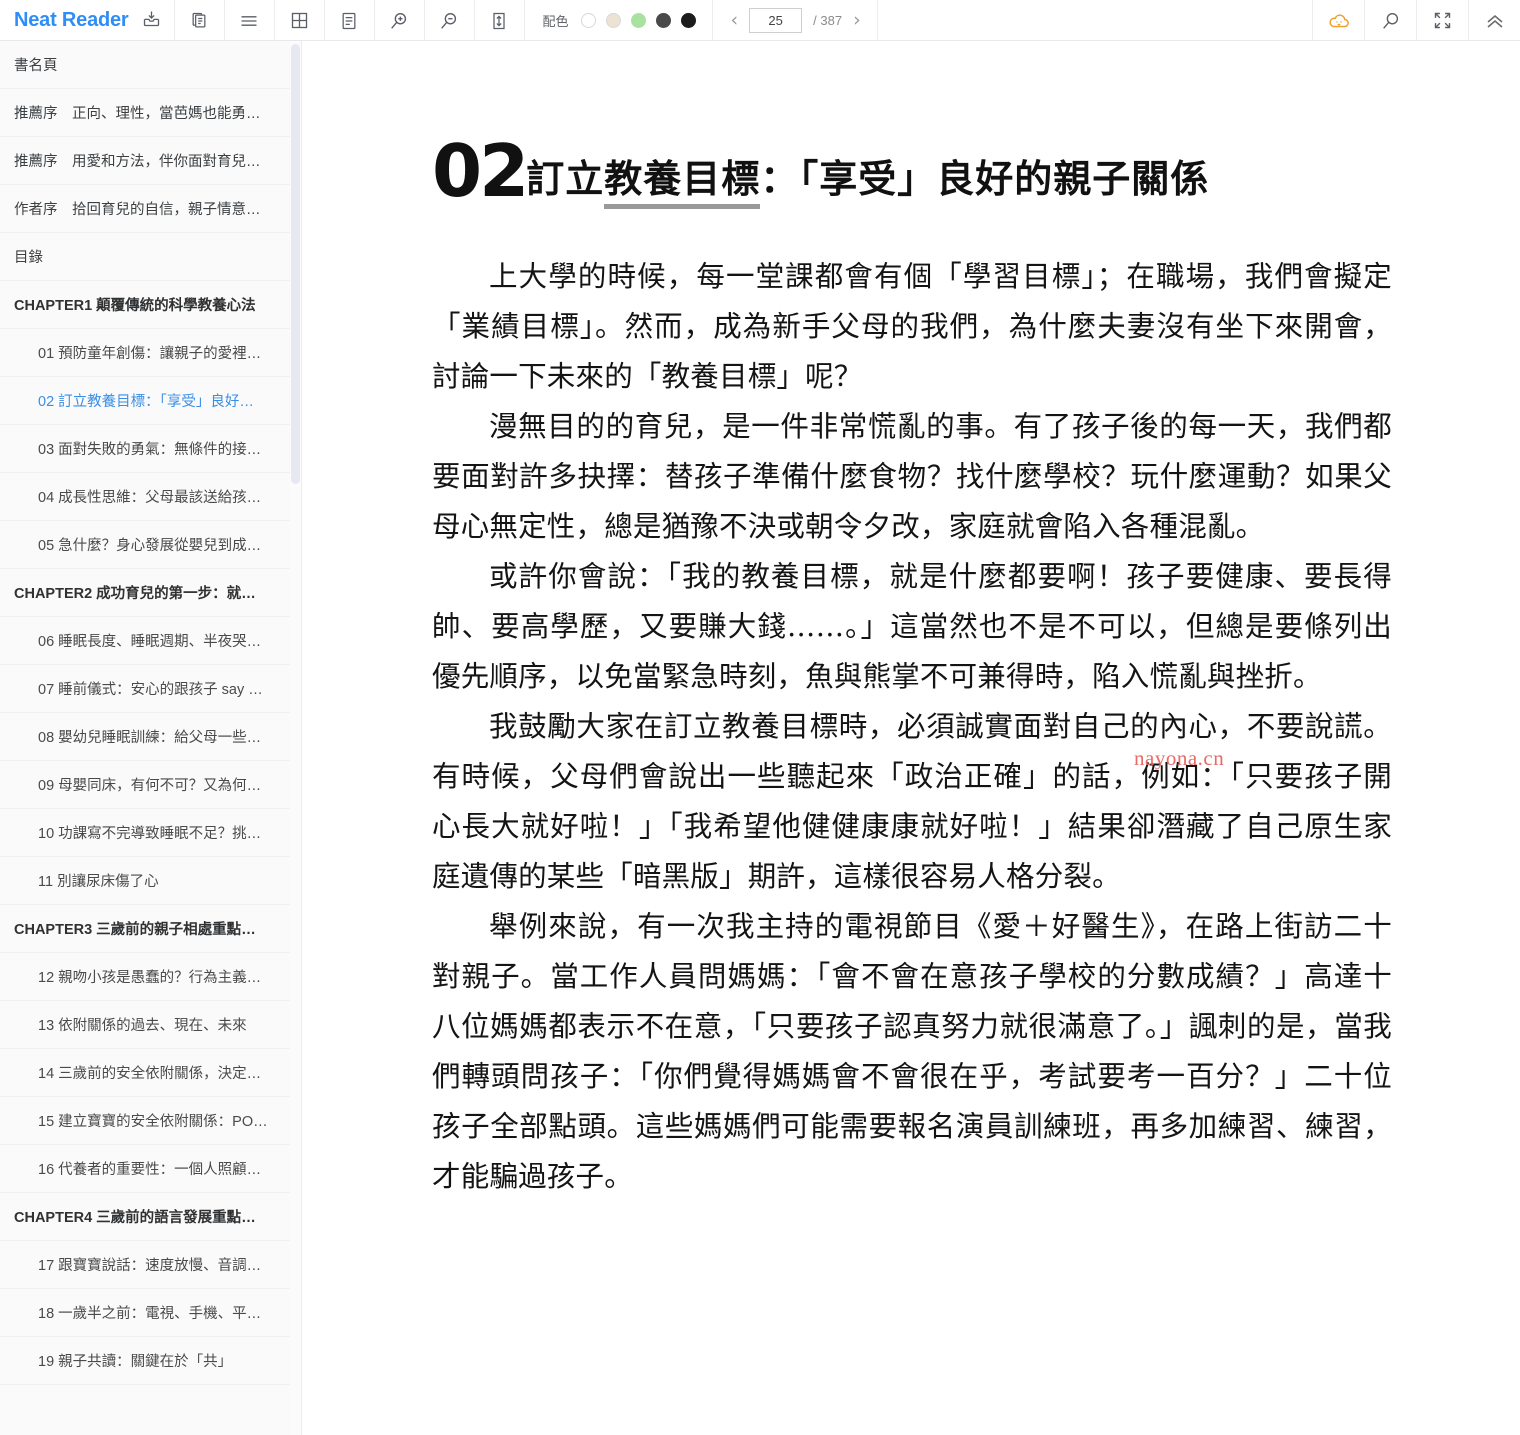 The image size is (1520, 1435). I want to click on toc-item: 書名頁, so click(145, 65).